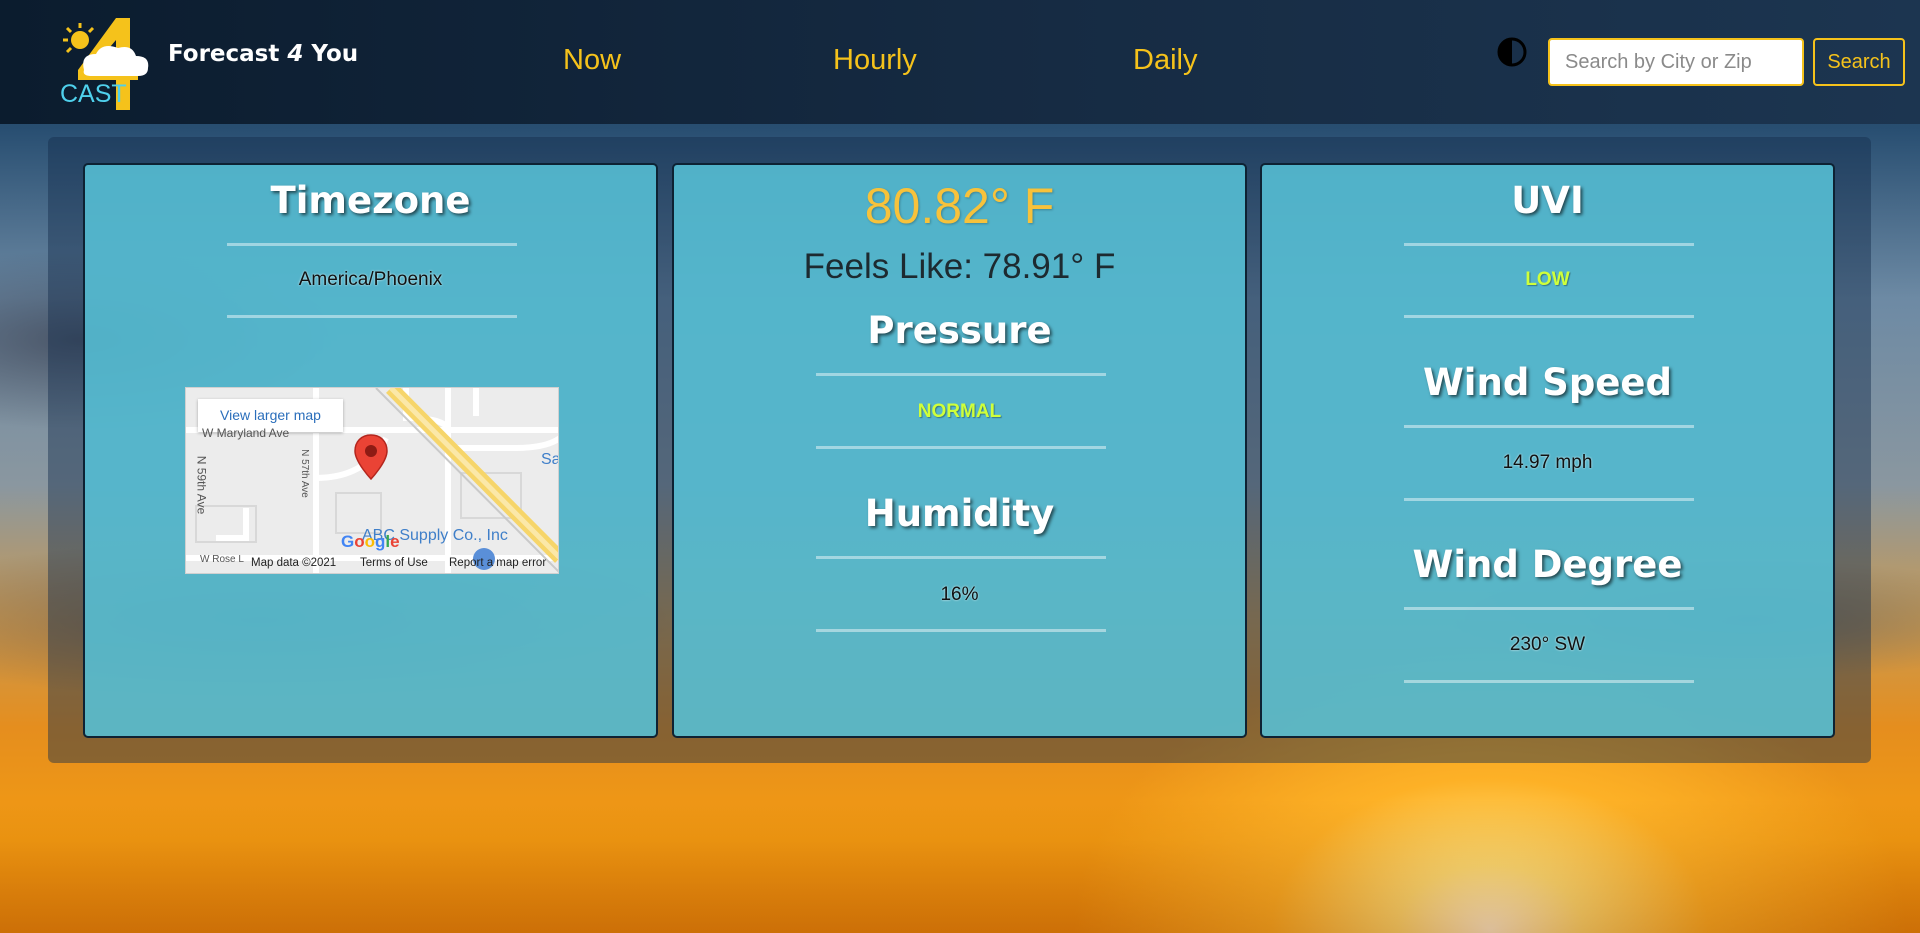  What do you see at coordinates (1547, 382) in the screenshot?
I see `wind-speed-title: Wind Speed` at bounding box center [1547, 382].